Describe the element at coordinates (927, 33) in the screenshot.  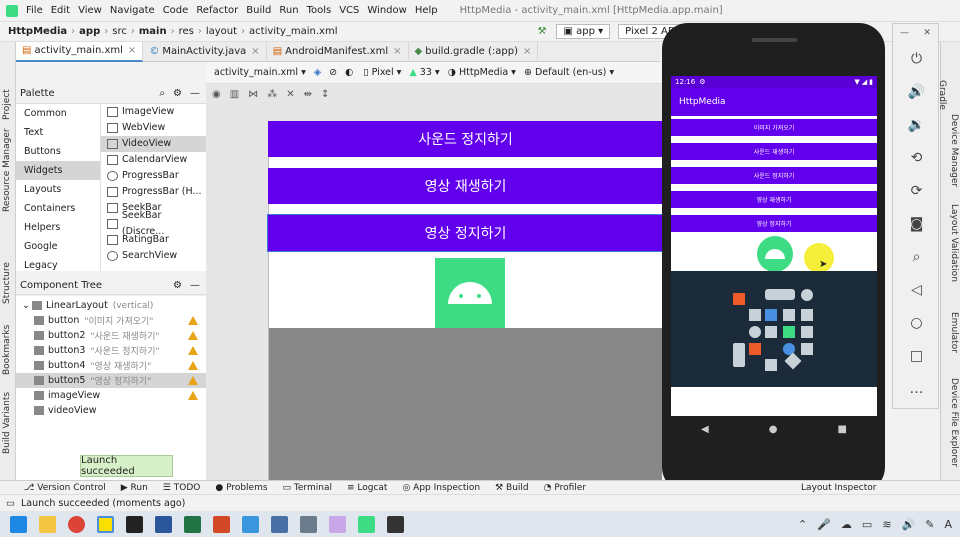
I see `close-icon: ✕` at that location.